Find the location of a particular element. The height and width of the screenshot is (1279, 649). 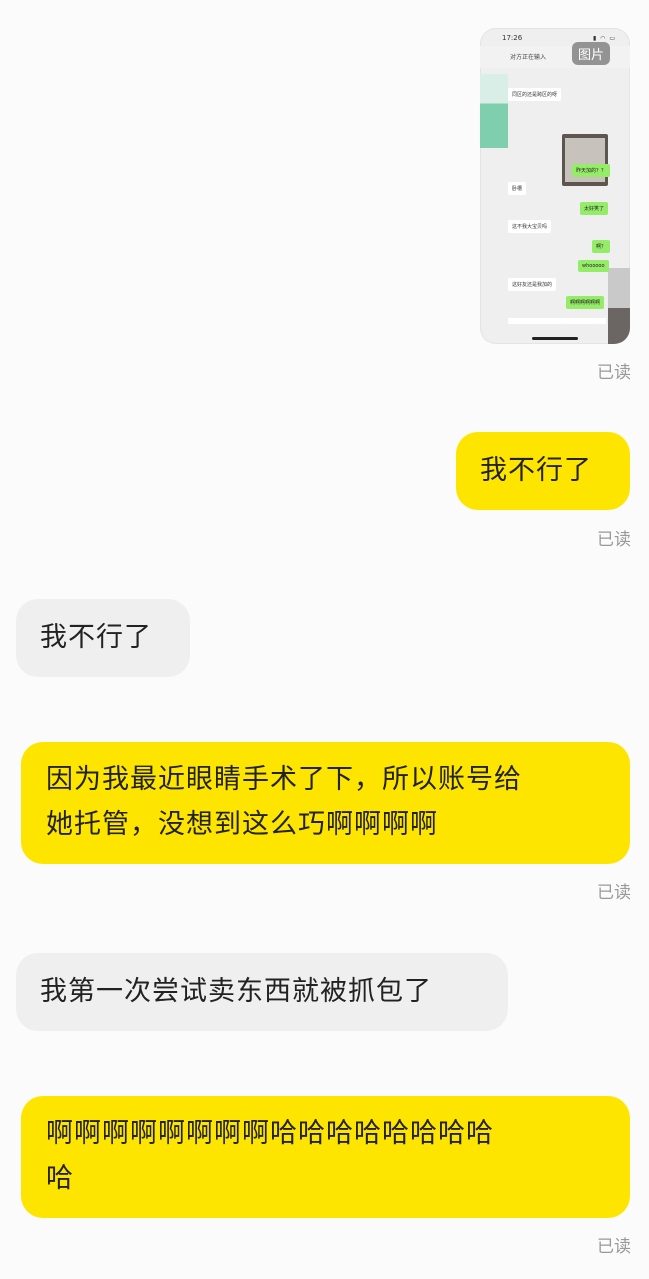

message-text-line: 她托管，没想到这么巧啊啊啊啊 is located at coordinates (242, 824).